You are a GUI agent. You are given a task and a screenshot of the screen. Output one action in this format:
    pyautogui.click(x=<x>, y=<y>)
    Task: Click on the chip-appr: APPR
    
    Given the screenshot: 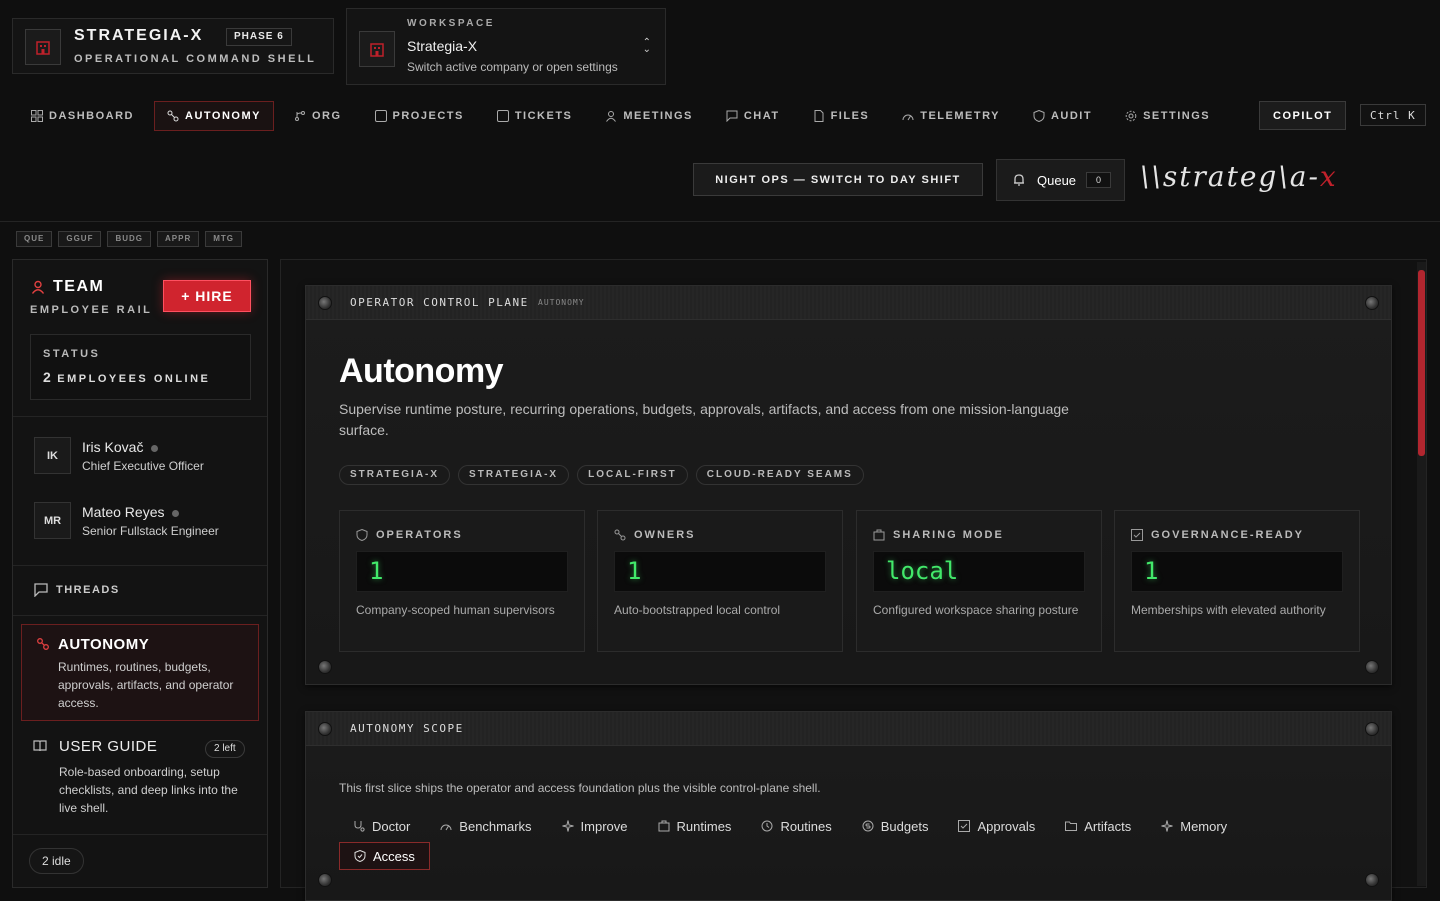 What is the action you would take?
    pyautogui.click(x=178, y=239)
    